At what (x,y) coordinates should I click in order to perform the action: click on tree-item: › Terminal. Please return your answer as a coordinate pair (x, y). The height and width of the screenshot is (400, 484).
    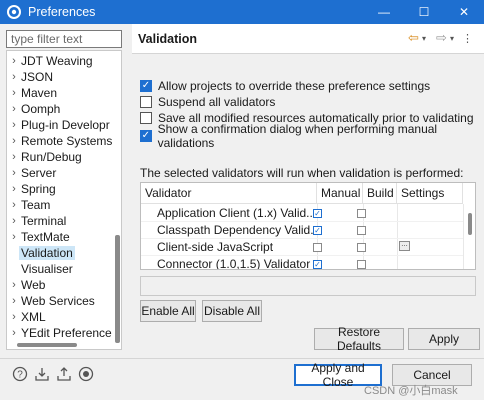
    Looking at the image, I should click on (61, 221).